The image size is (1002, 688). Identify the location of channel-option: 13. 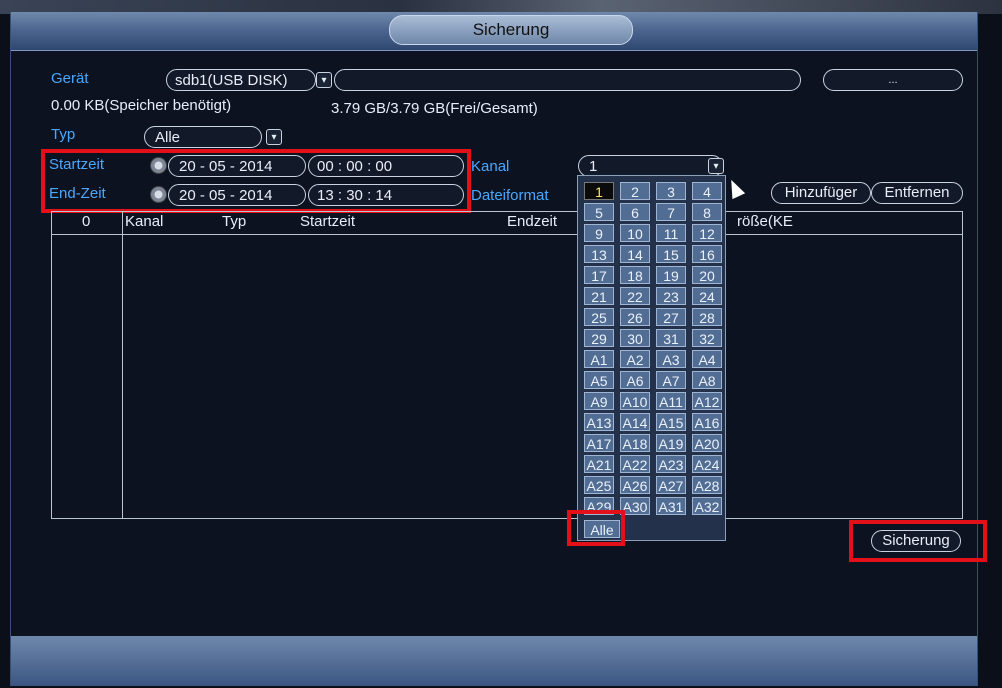
(599, 254).